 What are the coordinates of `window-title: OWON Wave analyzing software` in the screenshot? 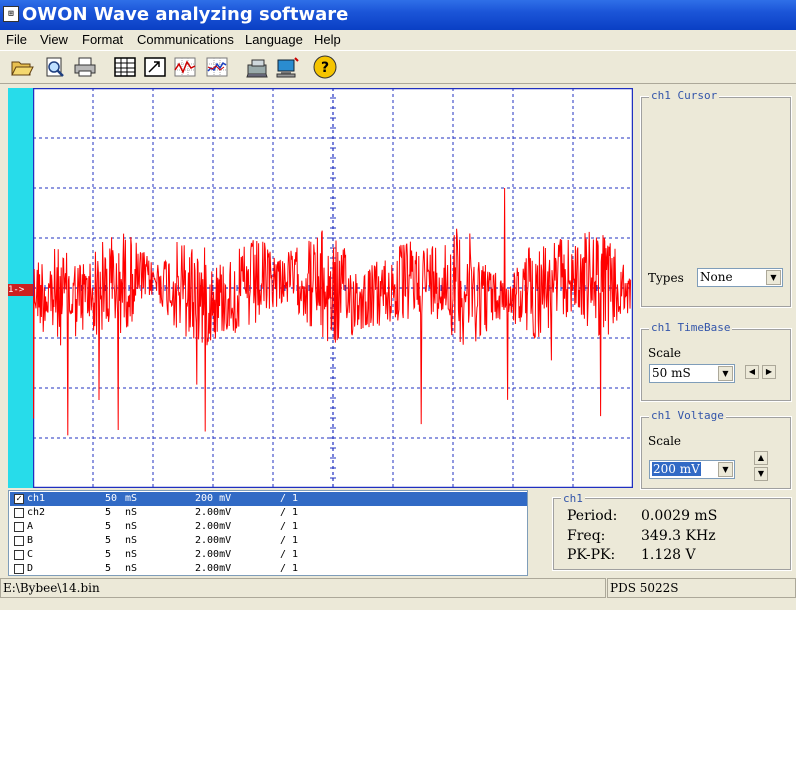 It's located at (185, 14).